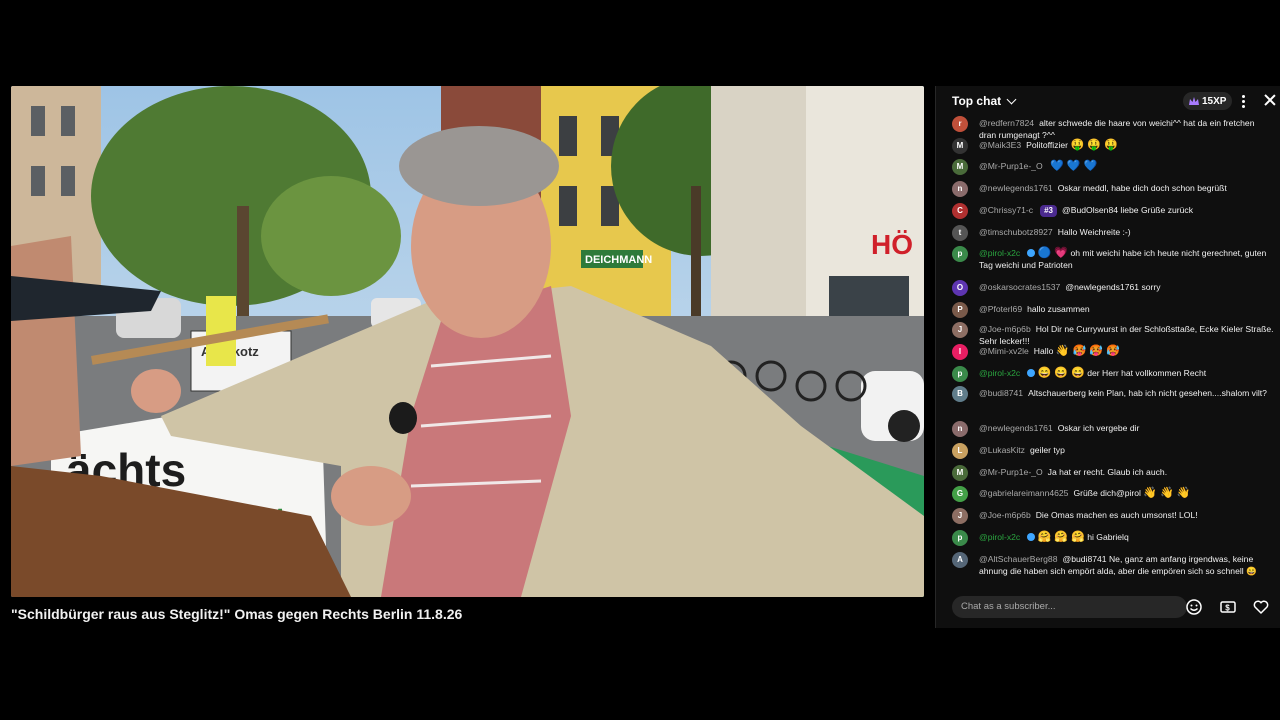 This screenshot has width=1280, height=720. Describe the element at coordinates (1098, 428) in the screenshot. I see `chat-text: Oskar ich vergebe dir` at that location.